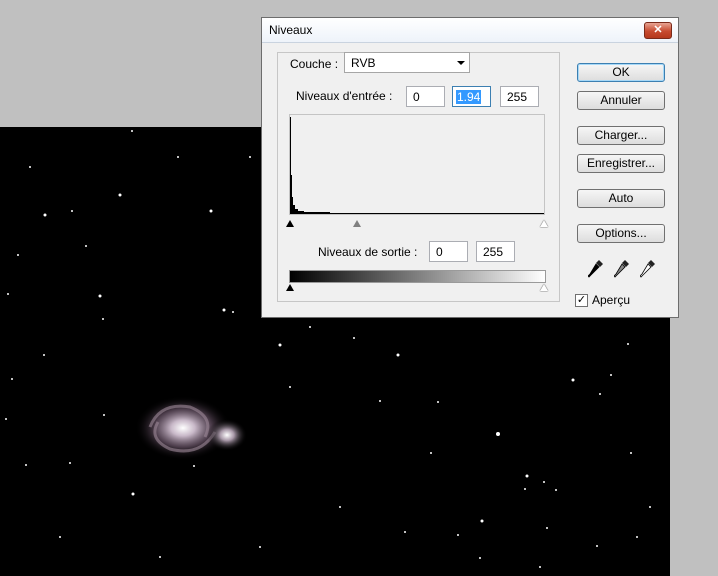 Image resolution: width=718 pixels, height=576 pixels. Describe the element at coordinates (469, 97) in the screenshot. I see `input-gamma-value: 1.94` at that location.